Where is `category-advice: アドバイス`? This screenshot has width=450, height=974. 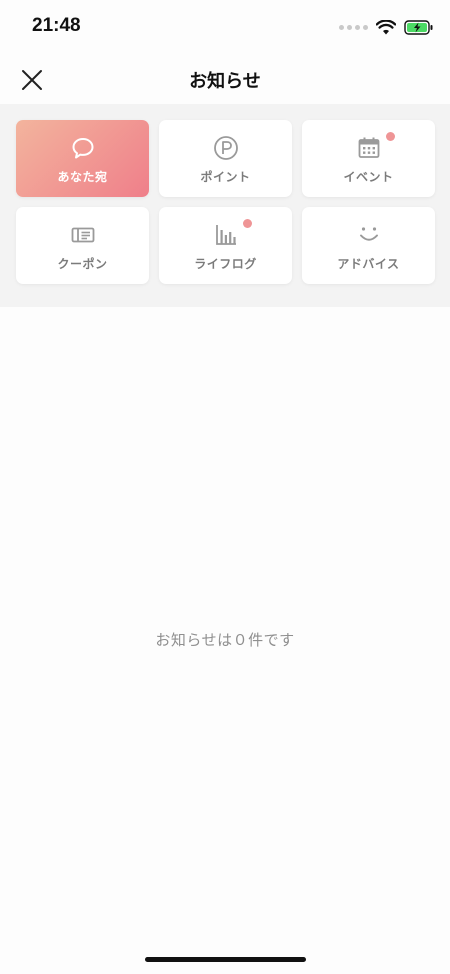 category-advice: アドバイス is located at coordinates (368, 245).